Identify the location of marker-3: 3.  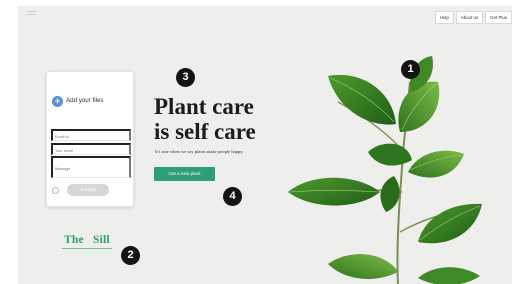
(185, 77).